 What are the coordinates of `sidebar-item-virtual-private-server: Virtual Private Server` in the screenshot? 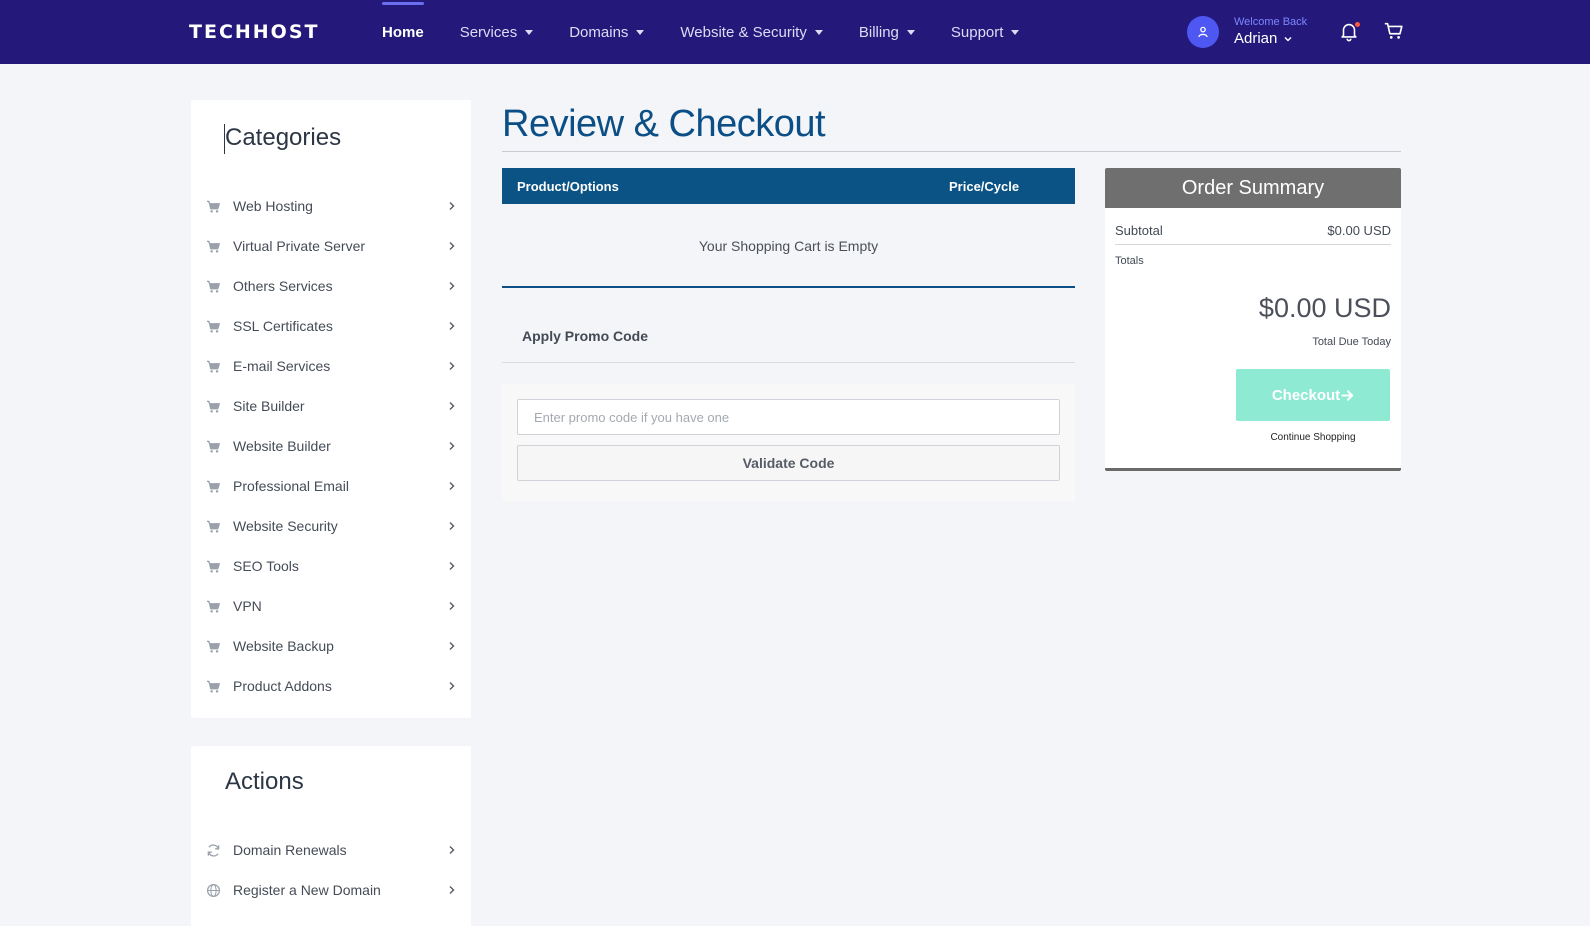 It's located at (331, 246).